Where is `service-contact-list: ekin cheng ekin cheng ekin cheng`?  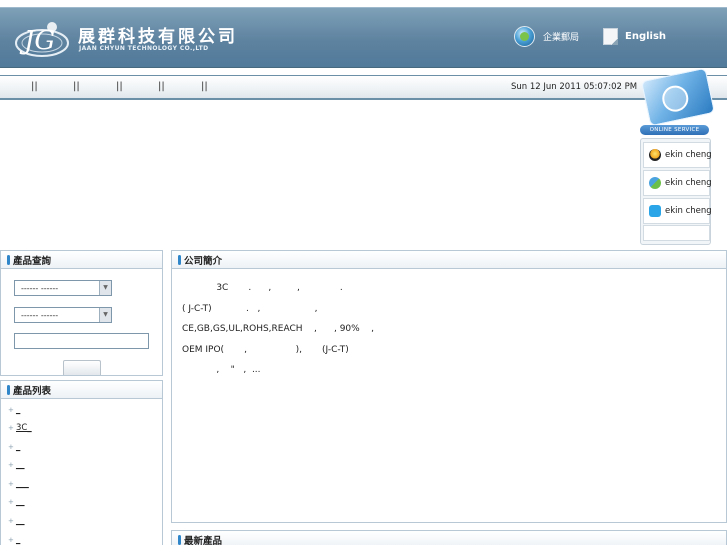
service-contact-list: ekin cheng ekin cheng ekin cheng is located at coordinates (676, 191).